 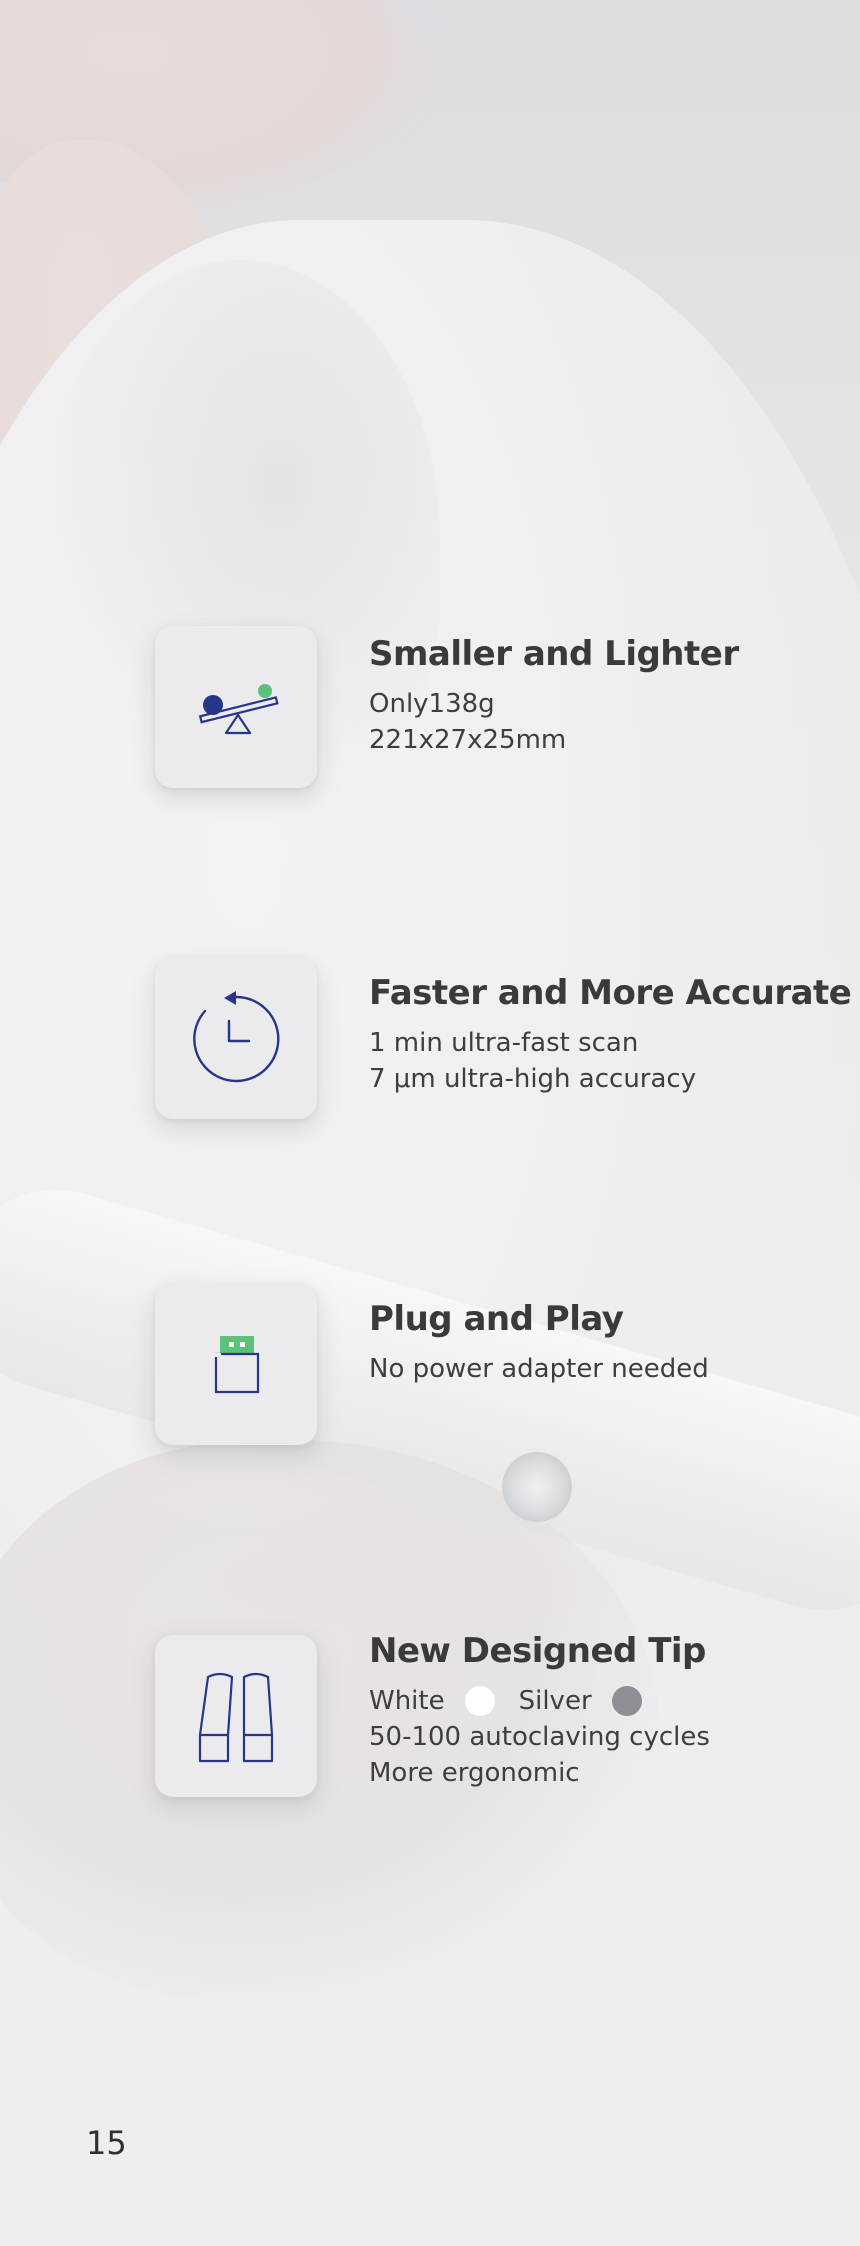 I want to click on feature-icon-card-plug, so click(x=236, y=1364).